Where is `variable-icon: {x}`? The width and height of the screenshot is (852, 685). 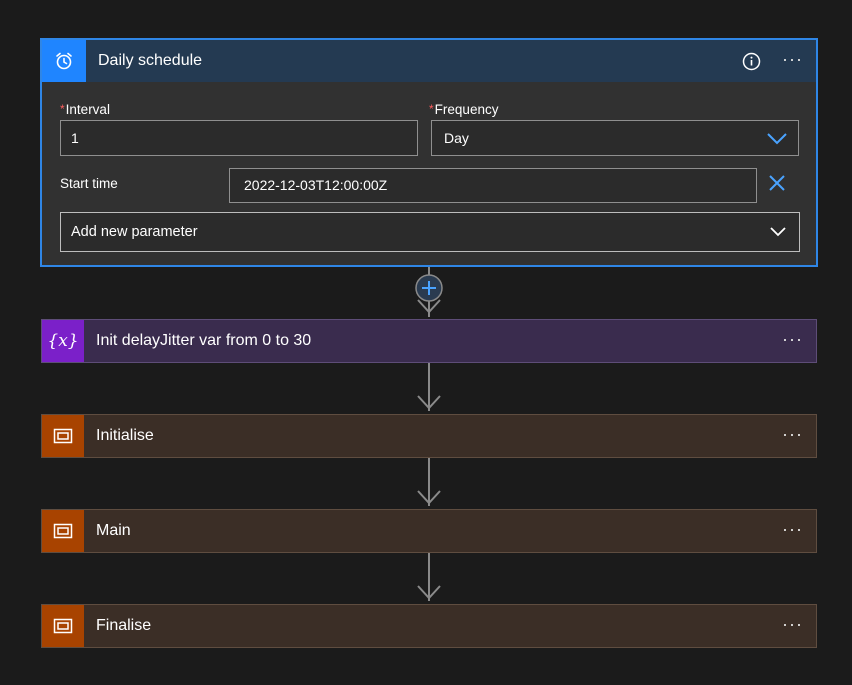 variable-icon: {x} is located at coordinates (63, 341).